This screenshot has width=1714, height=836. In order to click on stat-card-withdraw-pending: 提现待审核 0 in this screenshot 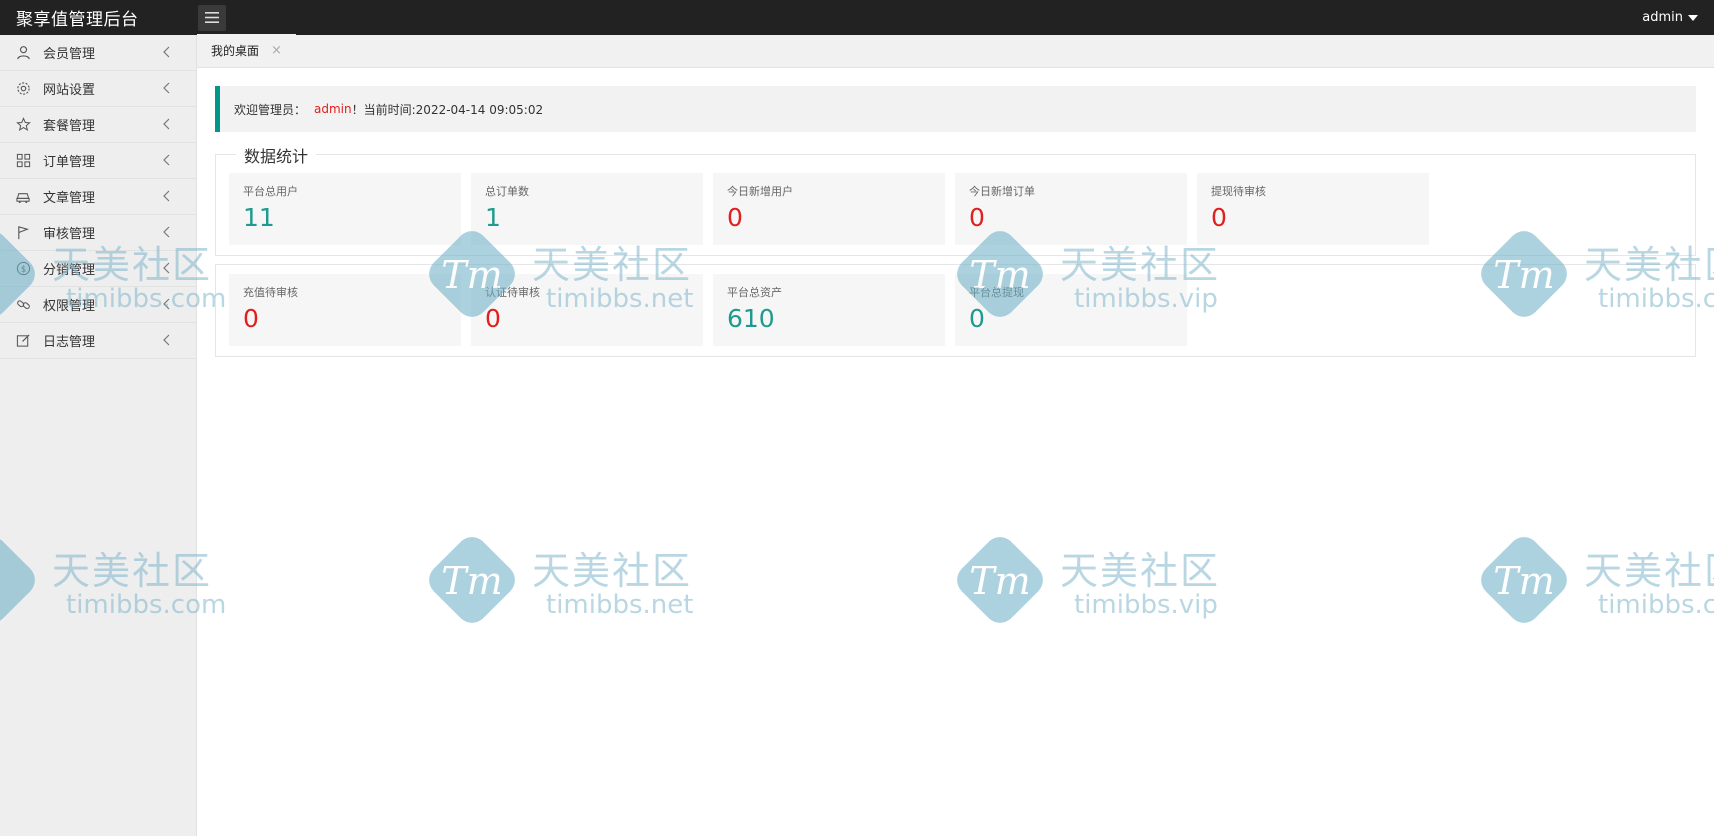, I will do `click(1313, 209)`.